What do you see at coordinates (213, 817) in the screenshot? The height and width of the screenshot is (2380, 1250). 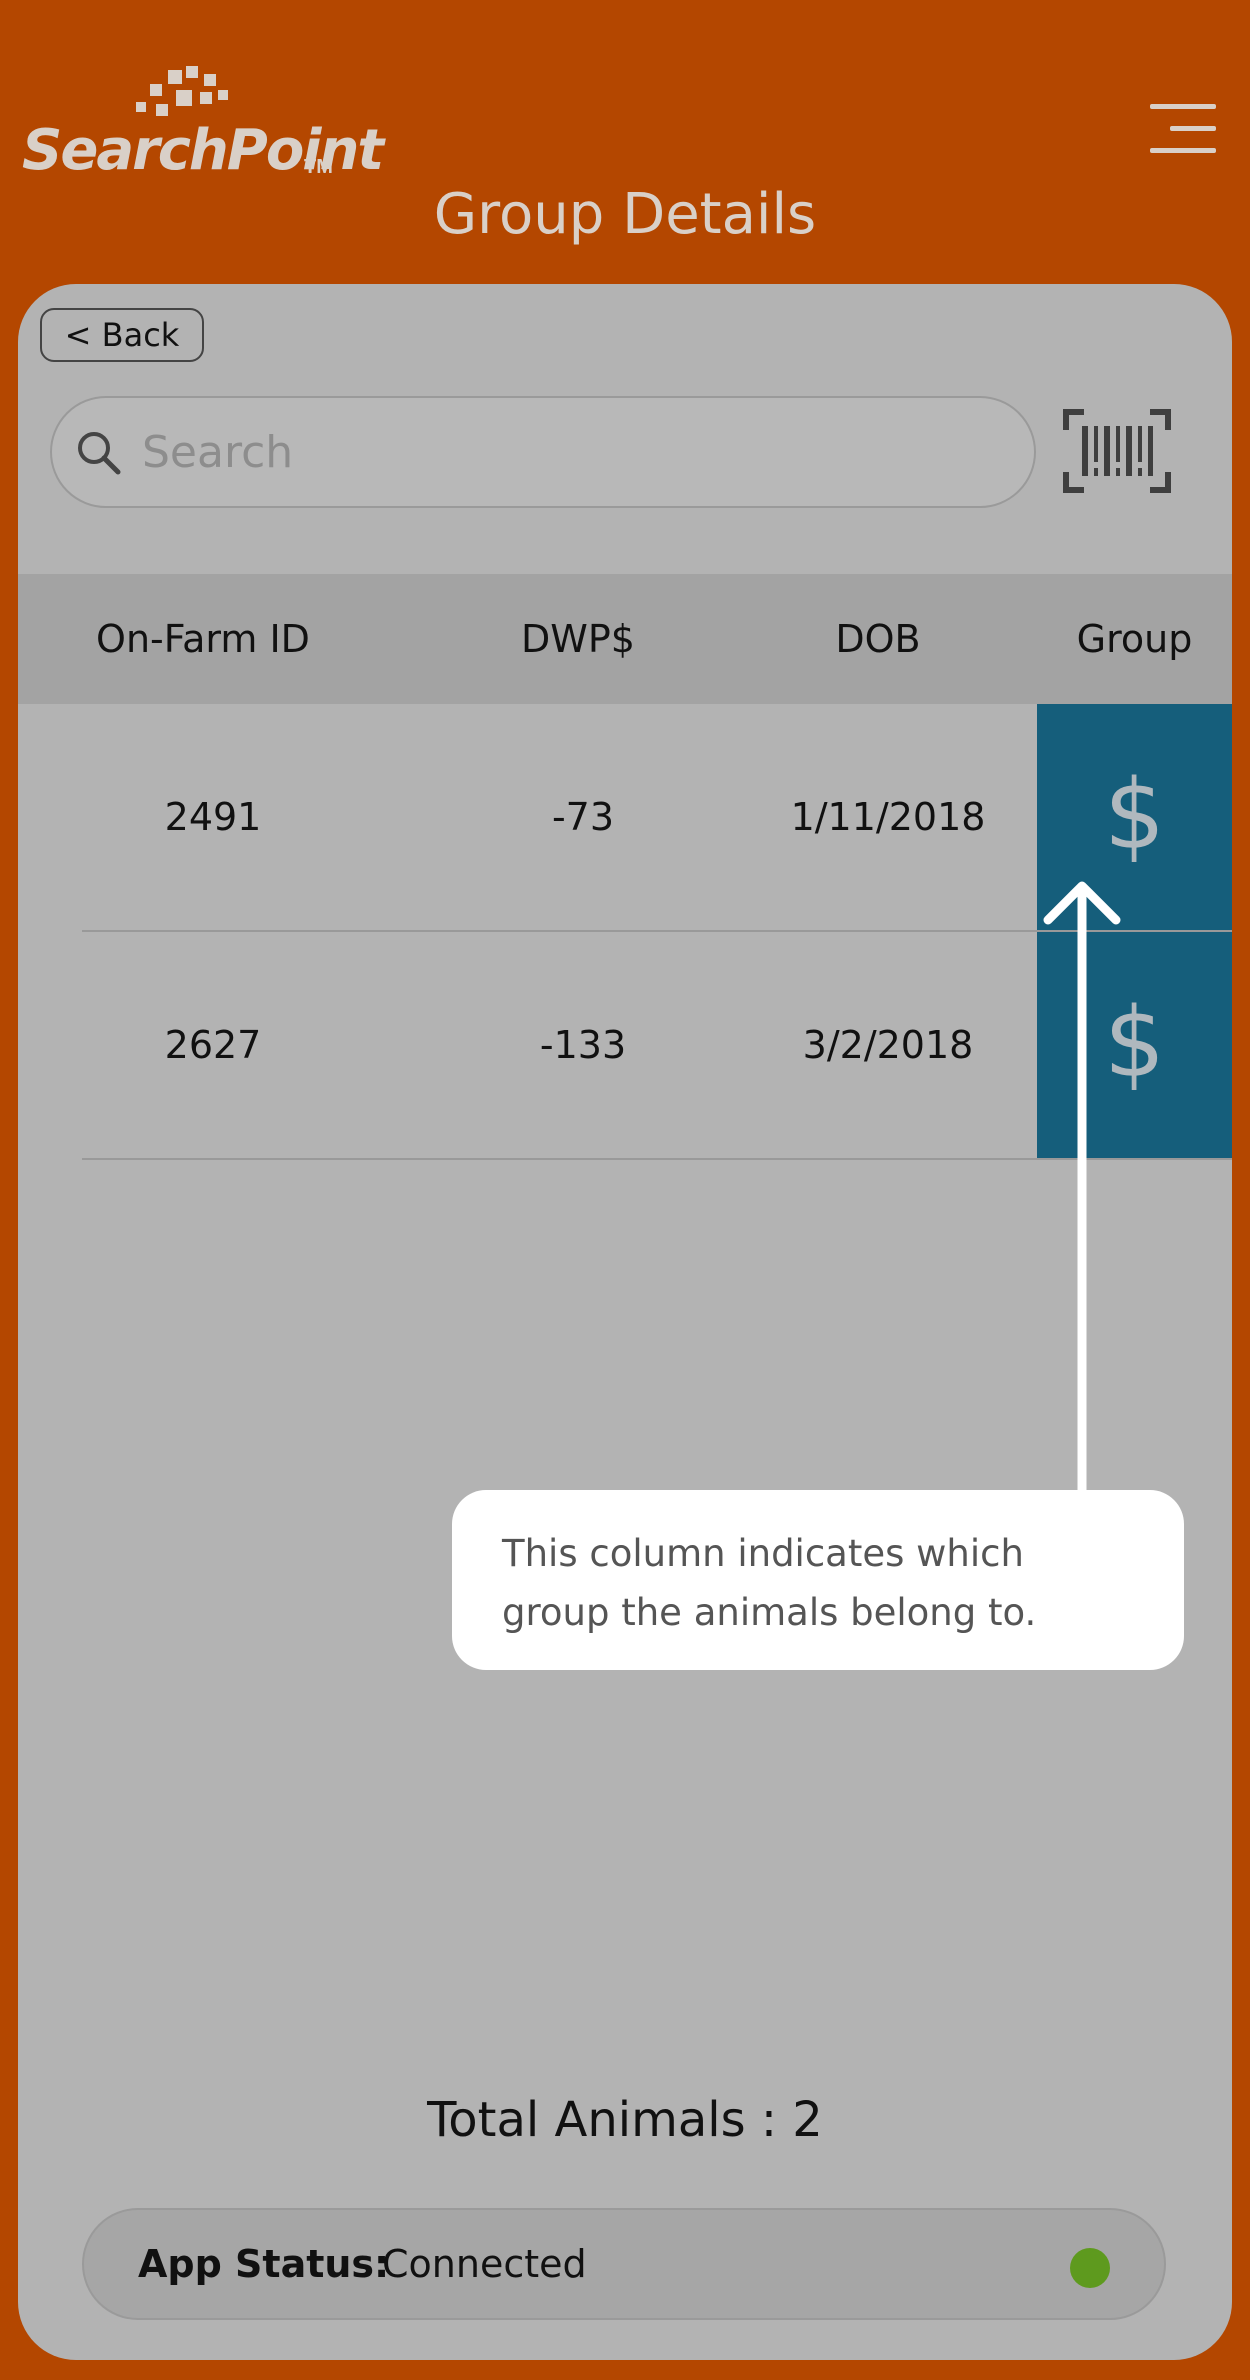 I see `cell-on-farm-id: 2491` at bounding box center [213, 817].